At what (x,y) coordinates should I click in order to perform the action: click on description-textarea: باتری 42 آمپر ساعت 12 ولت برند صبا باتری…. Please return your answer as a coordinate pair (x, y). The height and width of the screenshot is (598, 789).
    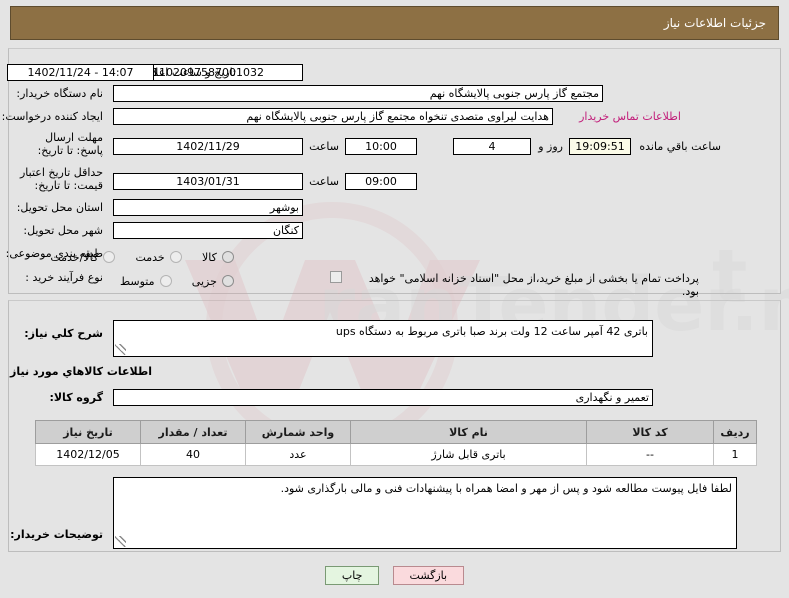
    Looking at the image, I should click on (383, 338).